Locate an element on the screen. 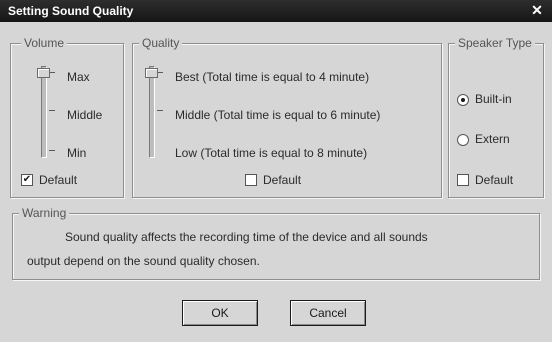  warning-legend: Warning is located at coordinates (44, 213).